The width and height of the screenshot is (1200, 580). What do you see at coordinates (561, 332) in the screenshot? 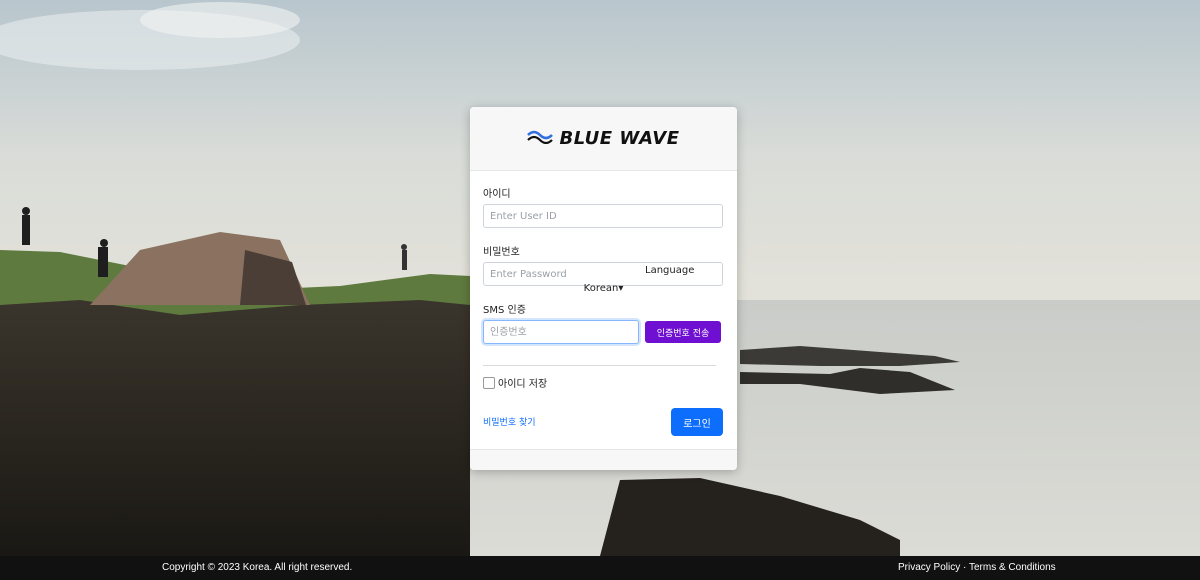
I see `sms-code-input` at bounding box center [561, 332].